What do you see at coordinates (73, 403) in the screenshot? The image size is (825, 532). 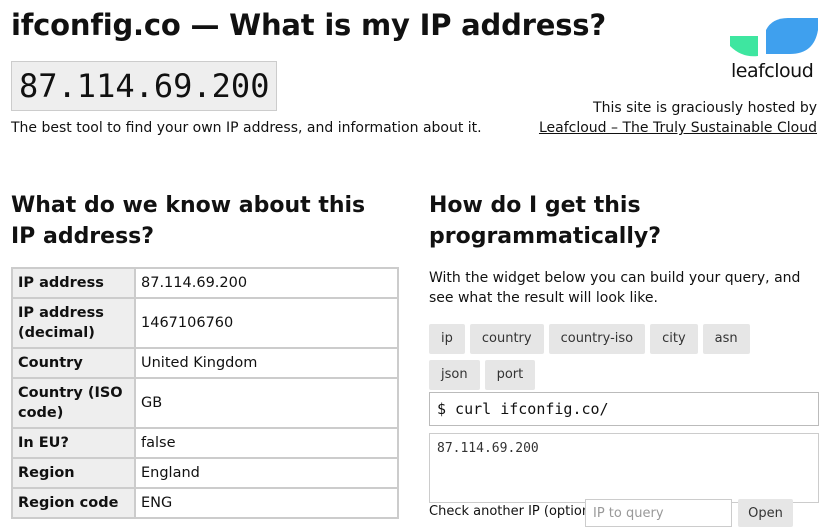 I see `row-key: Country (ISO code)` at bounding box center [73, 403].